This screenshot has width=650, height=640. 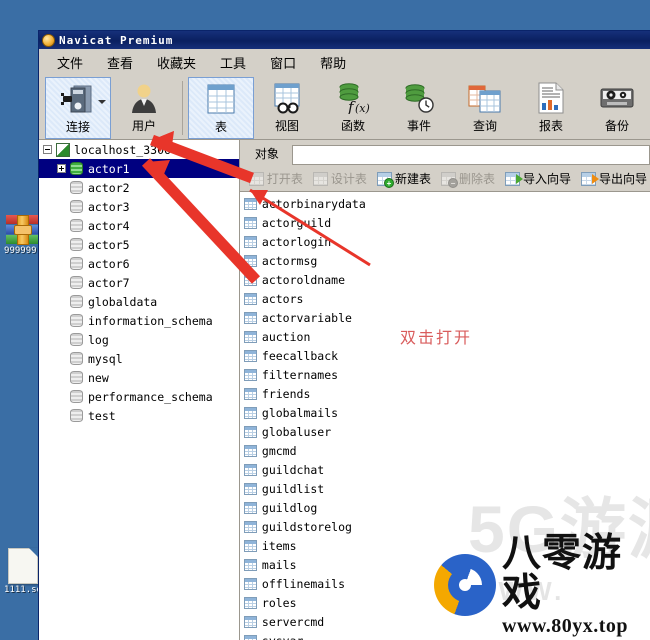 What do you see at coordinates (279, 545) in the screenshot?
I see `table-name: items` at bounding box center [279, 545].